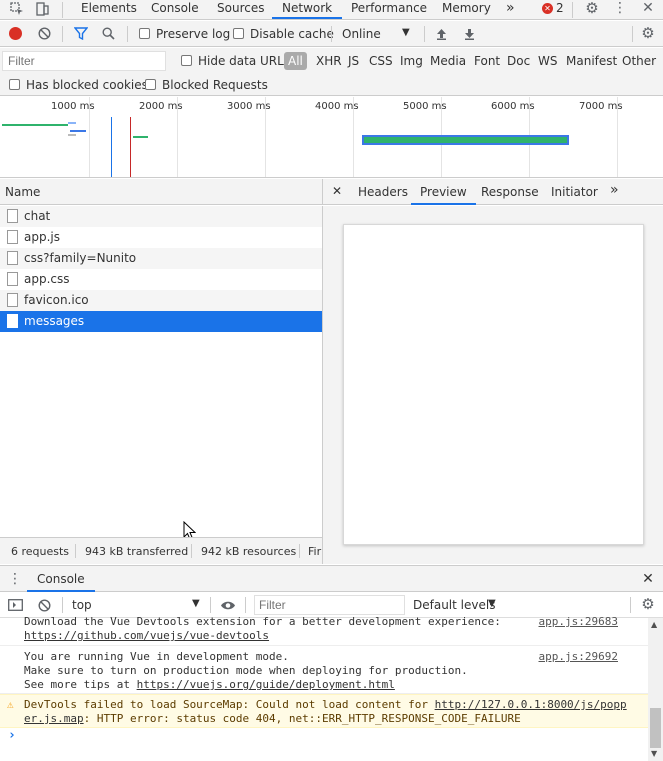 This screenshot has width=663, height=761. What do you see at coordinates (161, 279) in the screenshot?
I see `request-row: app.css` at bounding box center [161, 279].